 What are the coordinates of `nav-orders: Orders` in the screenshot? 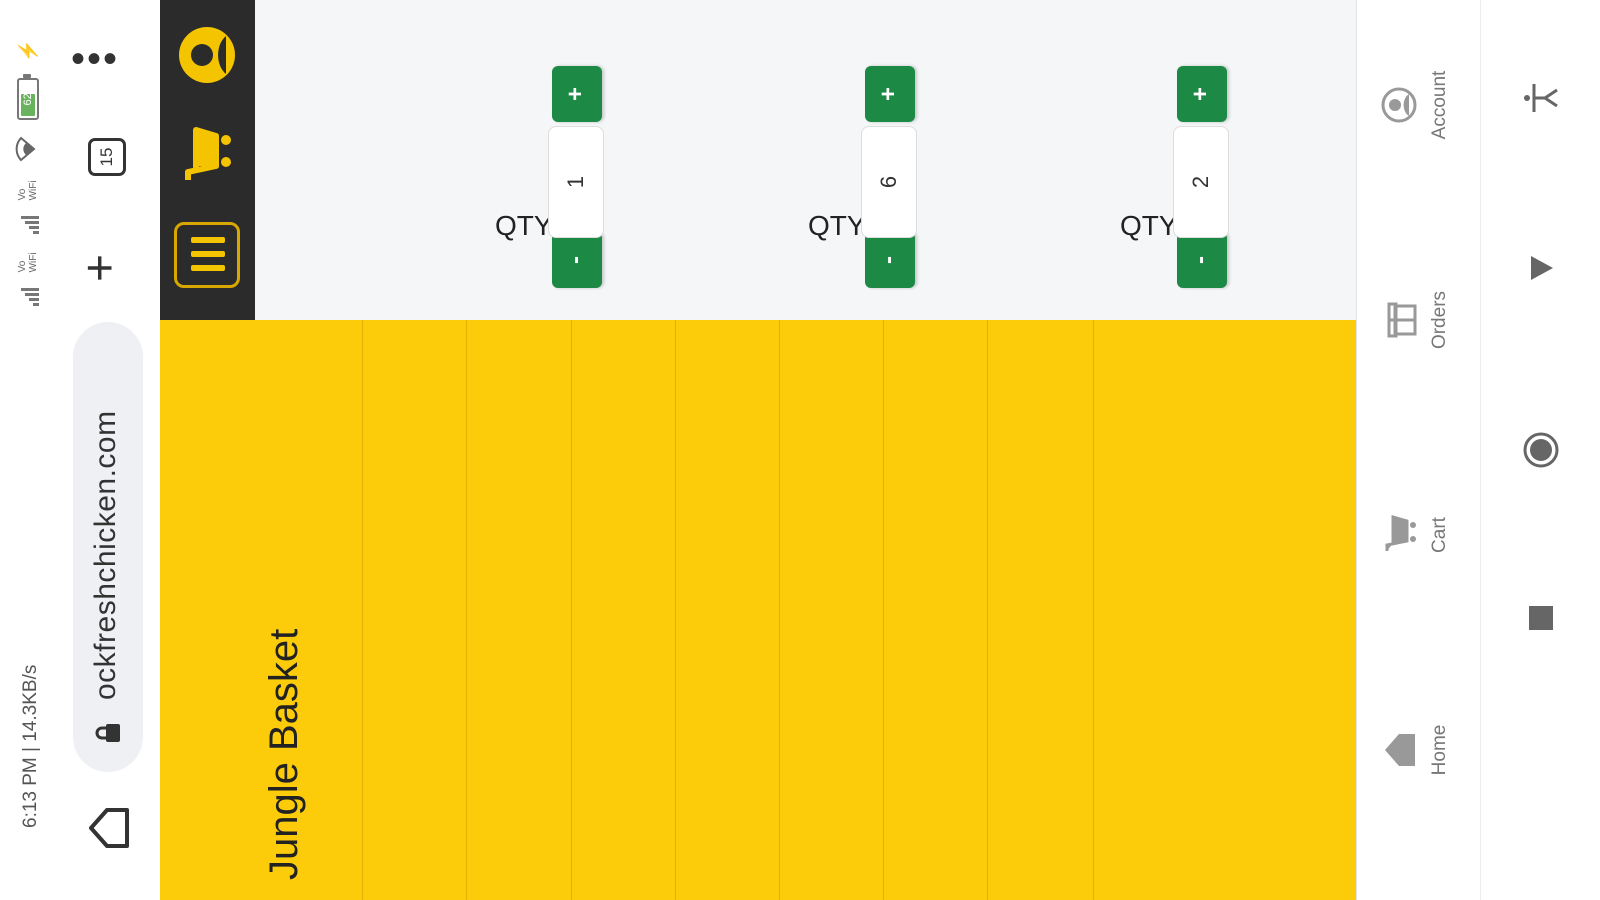 It's located at (1419, 320).